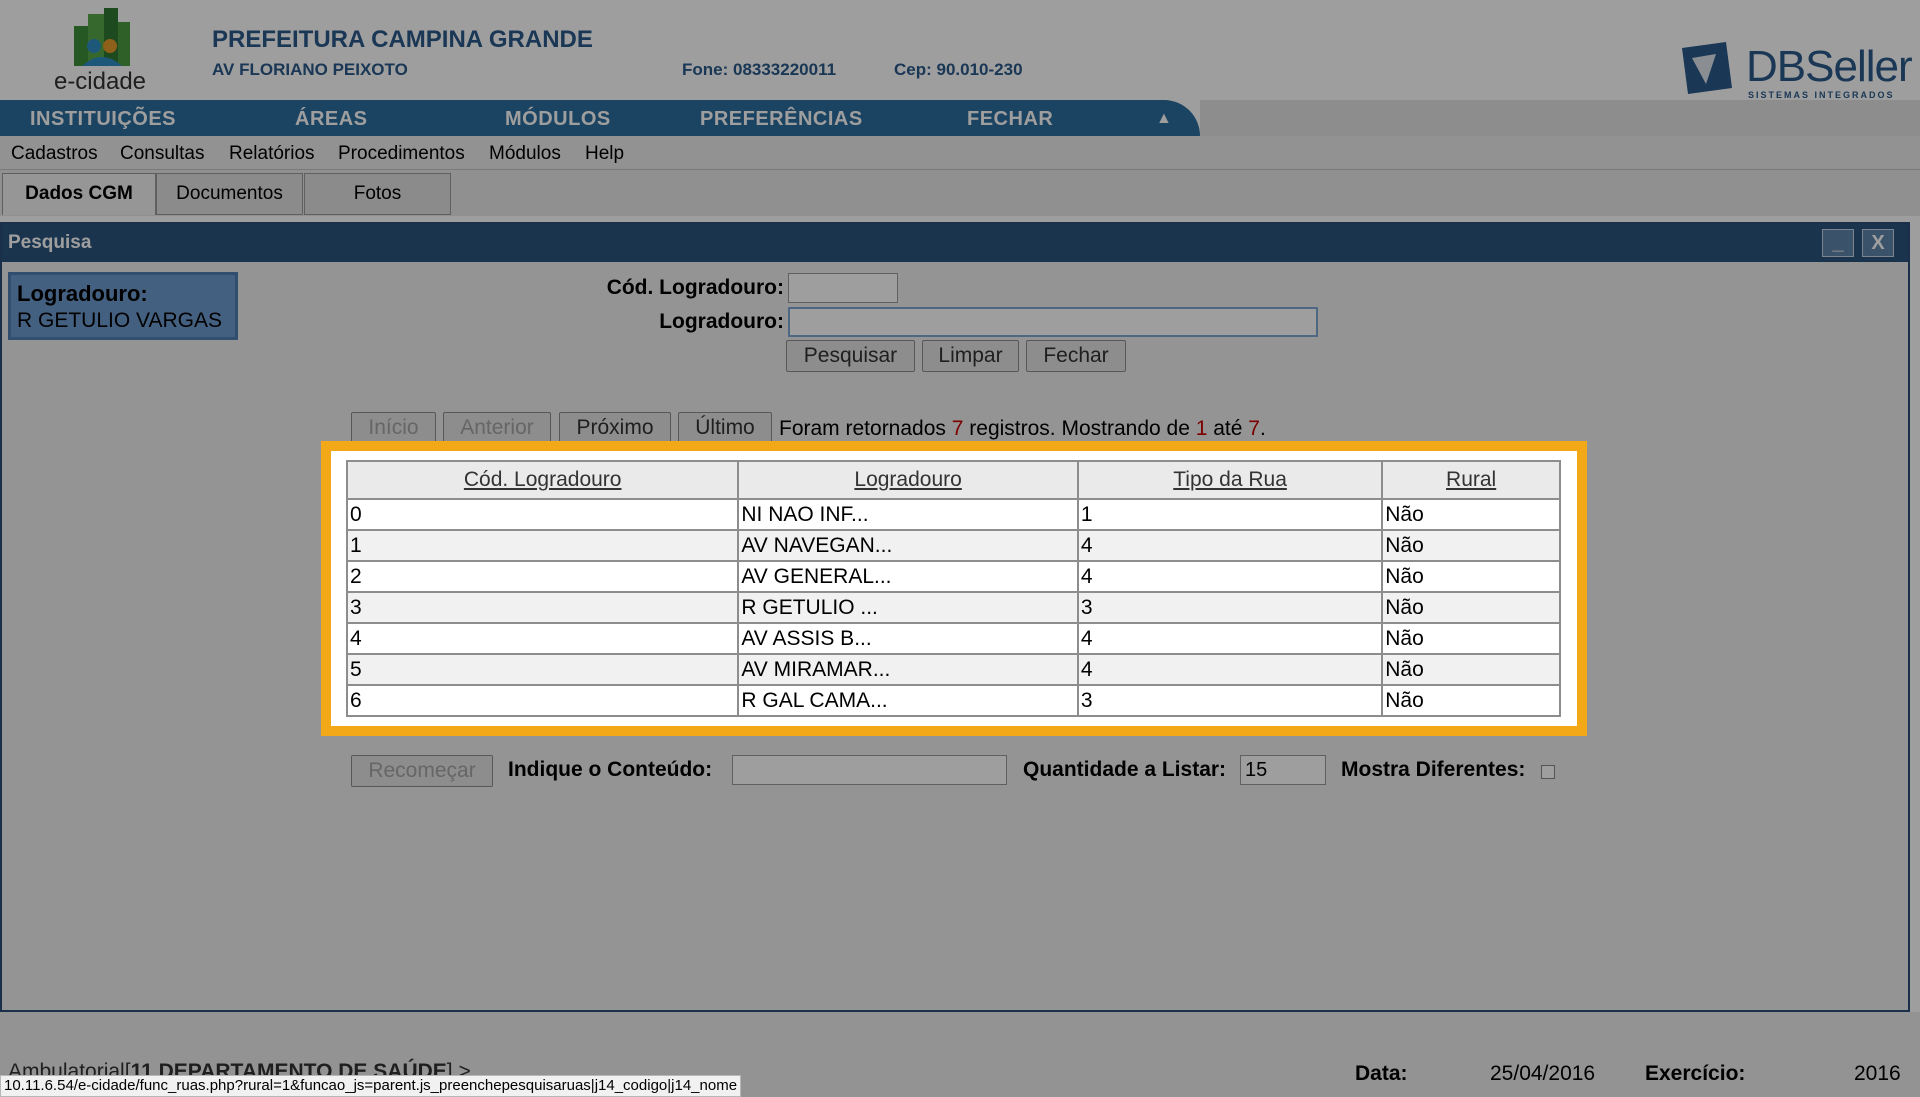  What do you see at coordinates (123, 306) in the screenshot?
I see `selected-logradouro: Logradouro: R GETULIO VARGAS` at bounding box center [123, 306].